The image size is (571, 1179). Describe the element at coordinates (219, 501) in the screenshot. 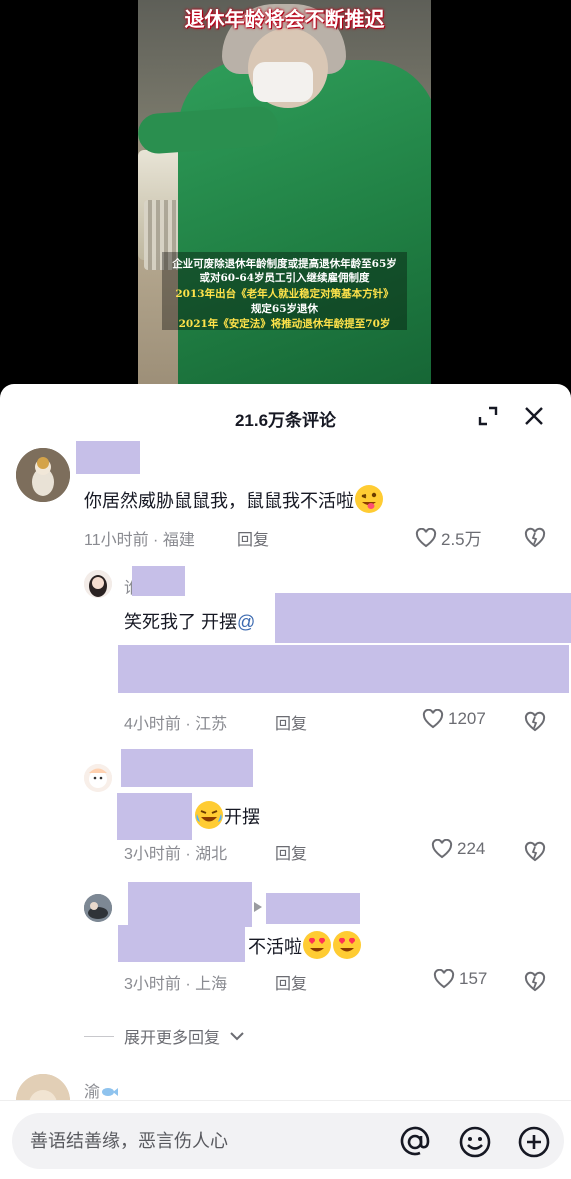

I see `comment-text-content: 你居然威胁鼠鼠我，鼠鼠我不活啦` at that location.